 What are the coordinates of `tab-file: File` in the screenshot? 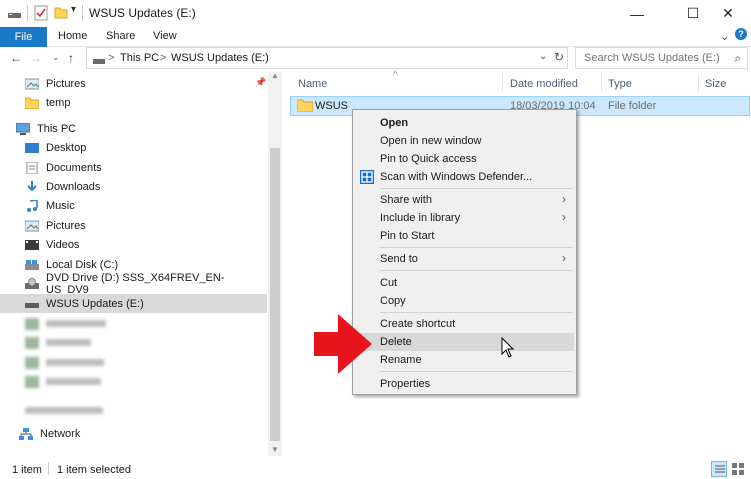 It's located at (23, 37).